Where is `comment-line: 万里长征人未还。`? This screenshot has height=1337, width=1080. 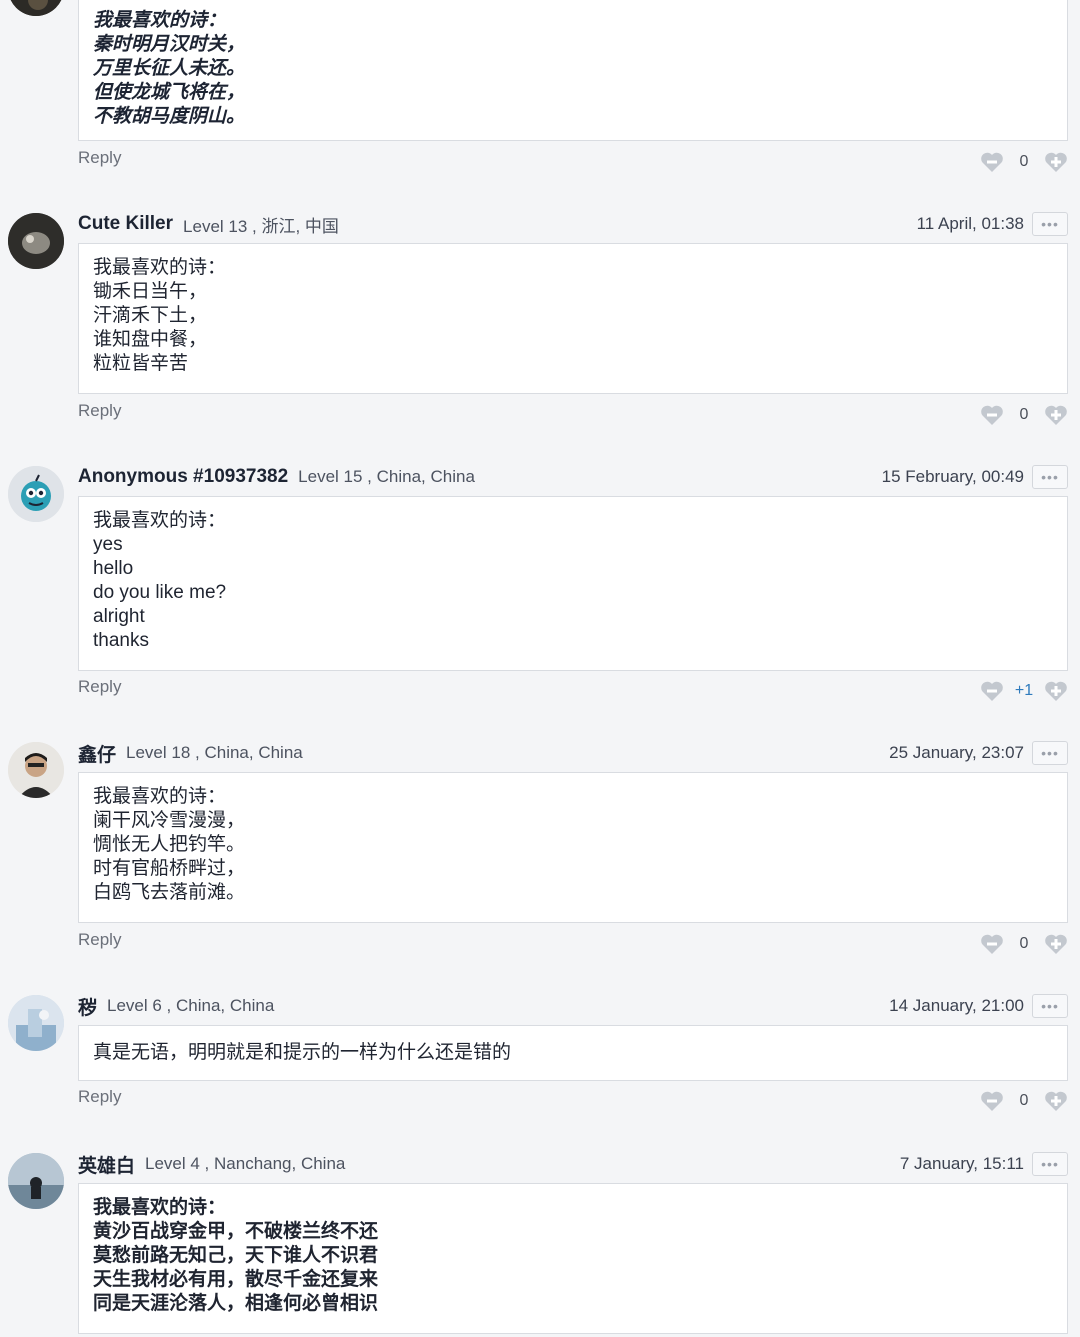 comment-line: 万里长征人未还。 is located at coordinates (169, 68).